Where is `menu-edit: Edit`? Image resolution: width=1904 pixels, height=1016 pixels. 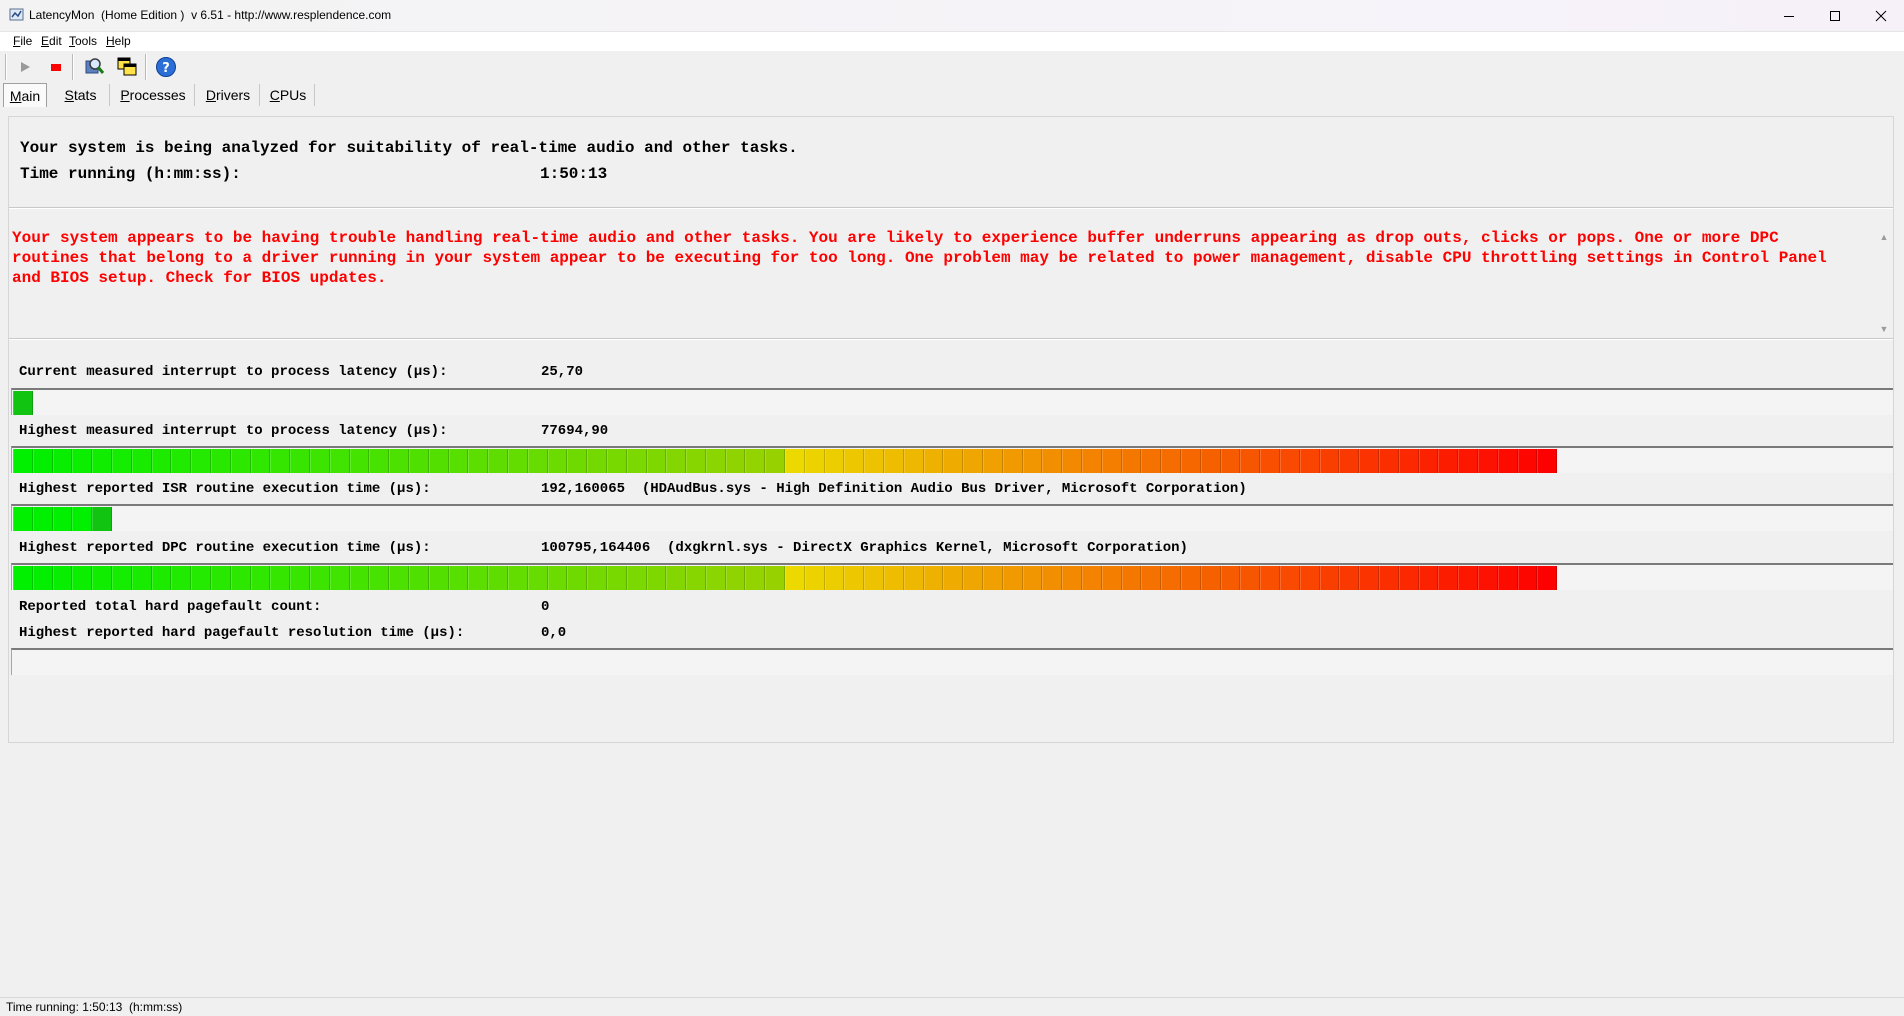 menu-edit: Edit is located at coordinates (51, 41).